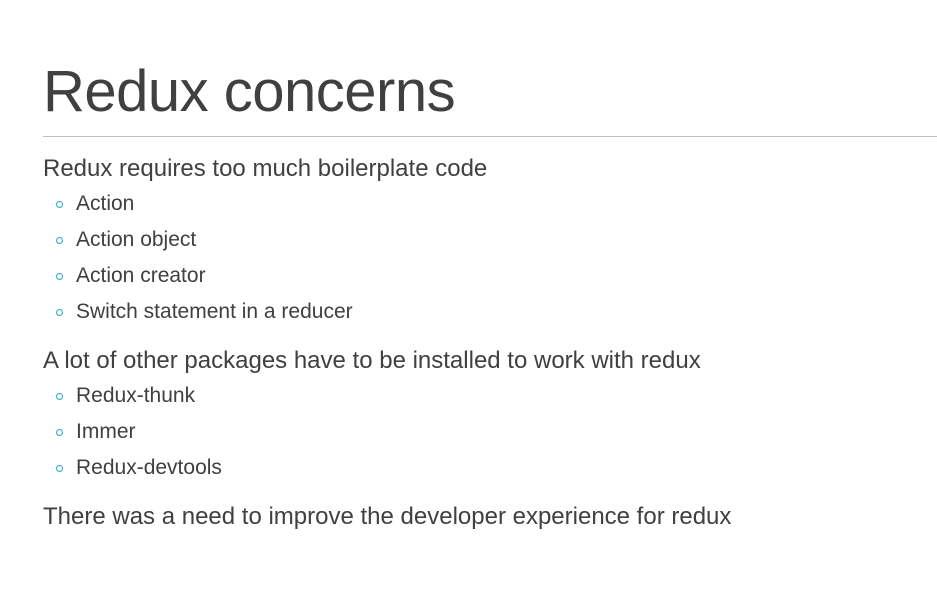 The height and width of the screenshot is (603, 937). I want to click on list-item: Switch statement in a reducer, so click(483, 312).